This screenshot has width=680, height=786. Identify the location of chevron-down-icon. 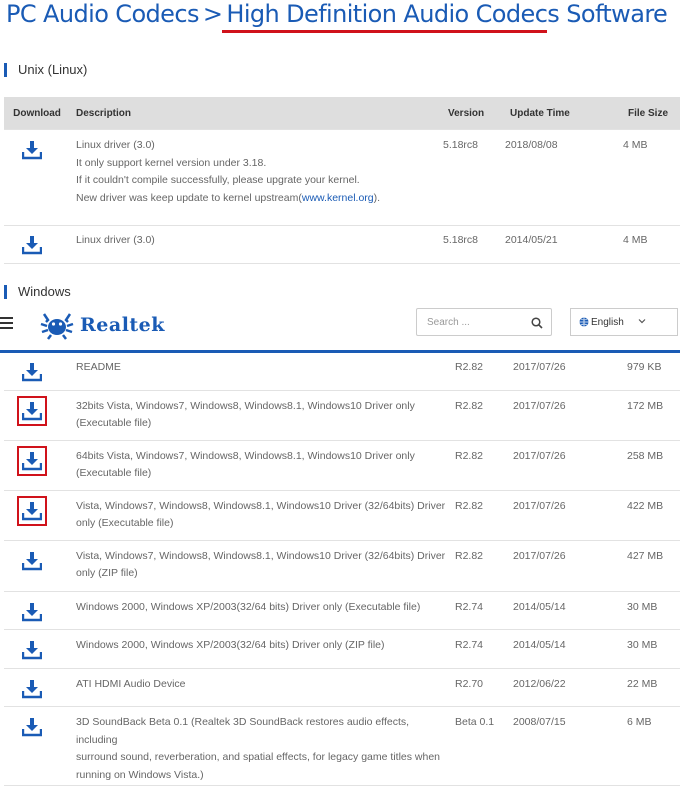
(642, 322).